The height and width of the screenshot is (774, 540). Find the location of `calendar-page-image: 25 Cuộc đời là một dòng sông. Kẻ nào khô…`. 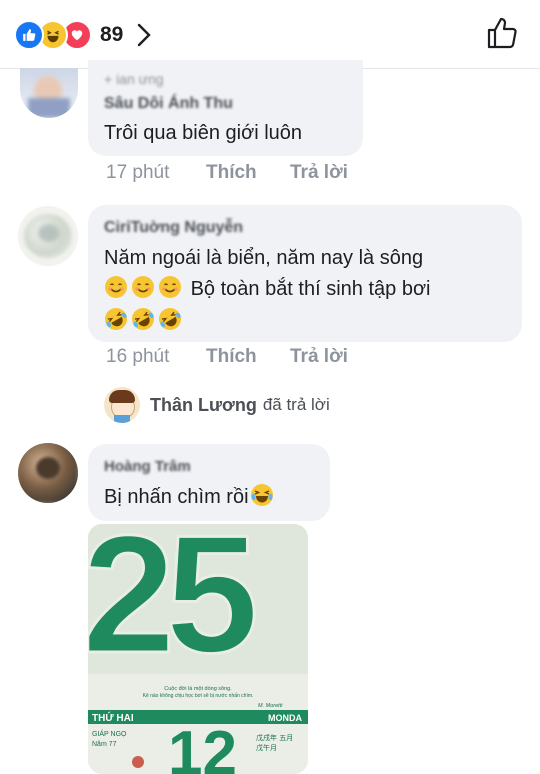

calendar-page-image: 25 Cuộc đời là một dòng sông. Kẻ nào khô… is located at coordinates (198, 649).